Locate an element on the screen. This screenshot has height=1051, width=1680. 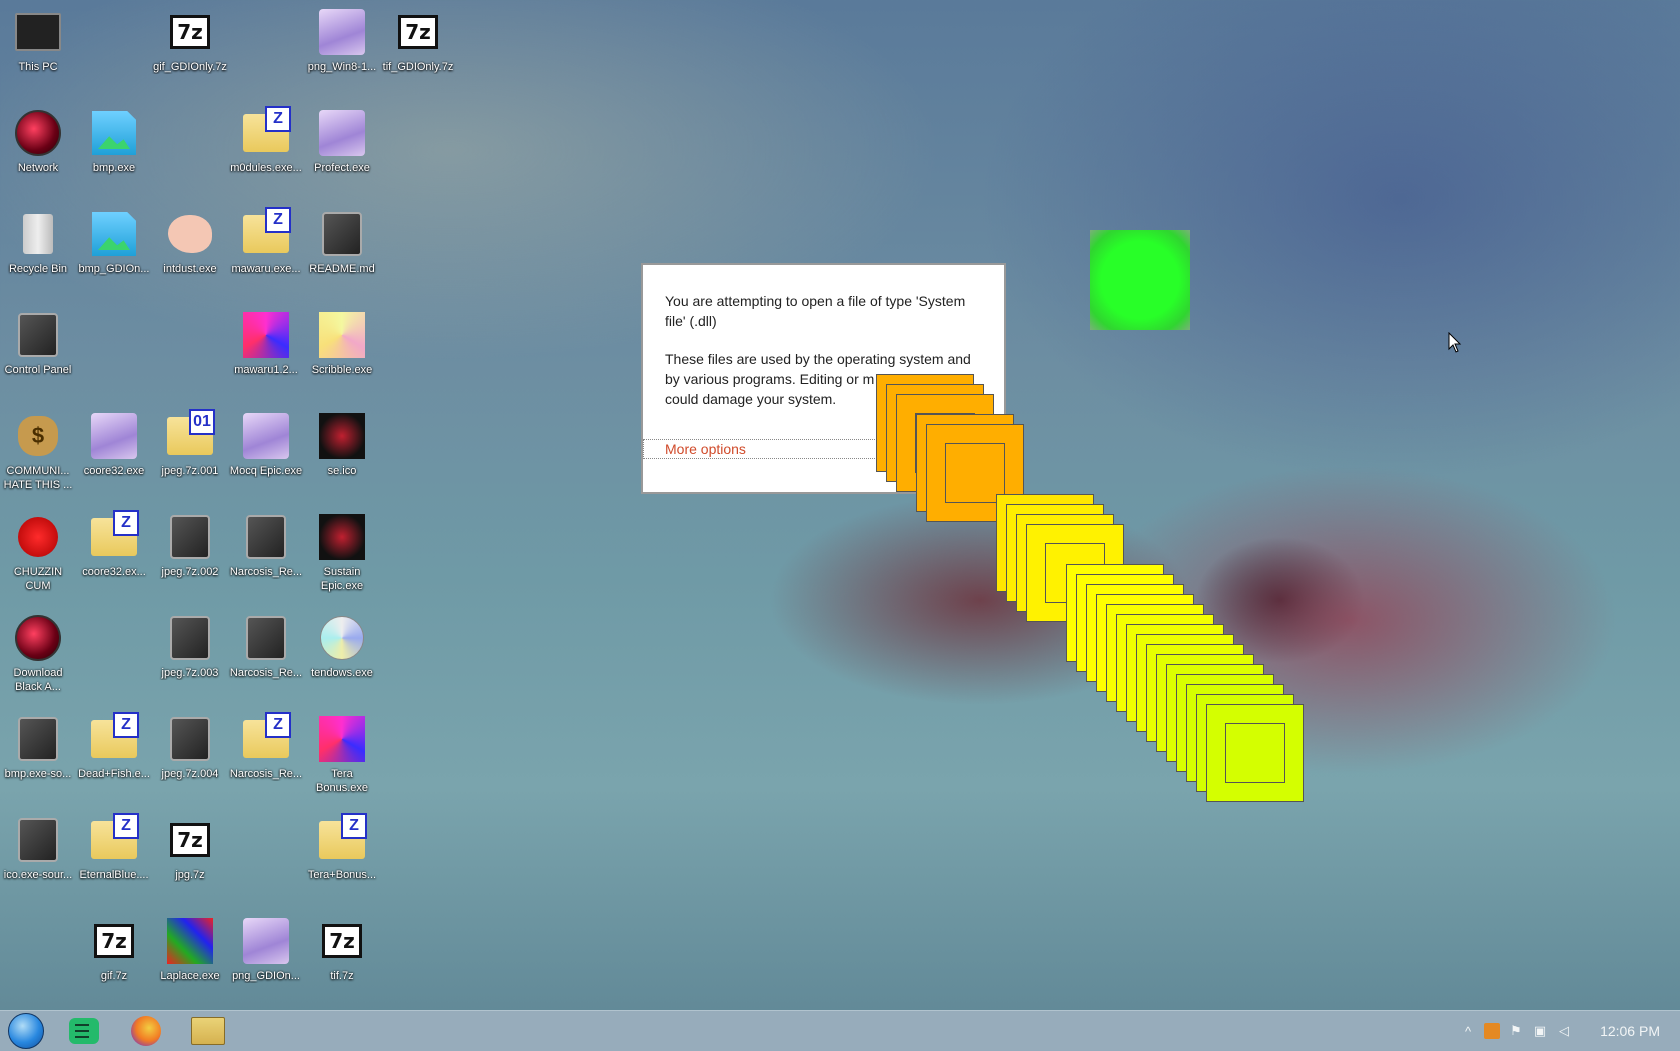
icon-label: tendows.exe is located at coordinates (342, 673).